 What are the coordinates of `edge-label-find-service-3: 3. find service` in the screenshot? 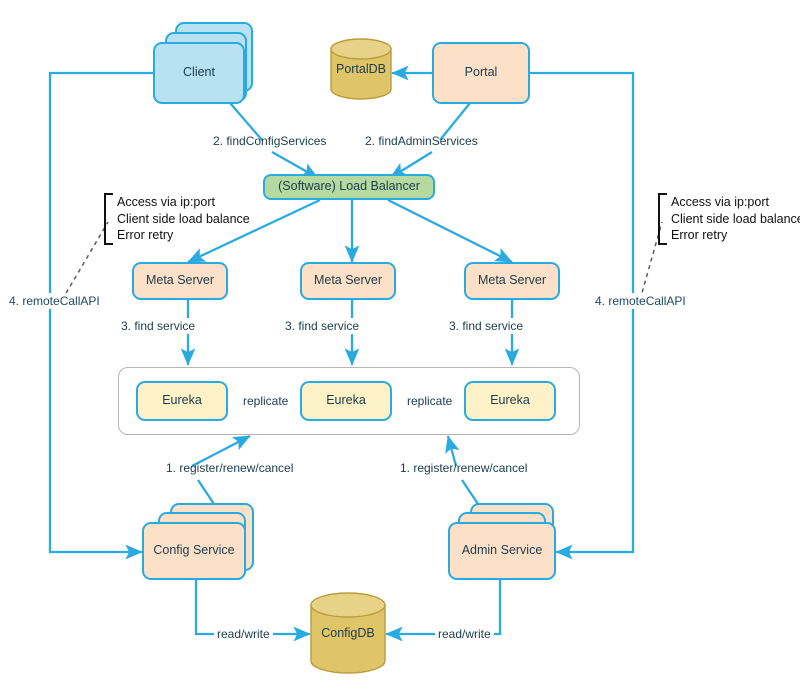 It's located at (486, 326).